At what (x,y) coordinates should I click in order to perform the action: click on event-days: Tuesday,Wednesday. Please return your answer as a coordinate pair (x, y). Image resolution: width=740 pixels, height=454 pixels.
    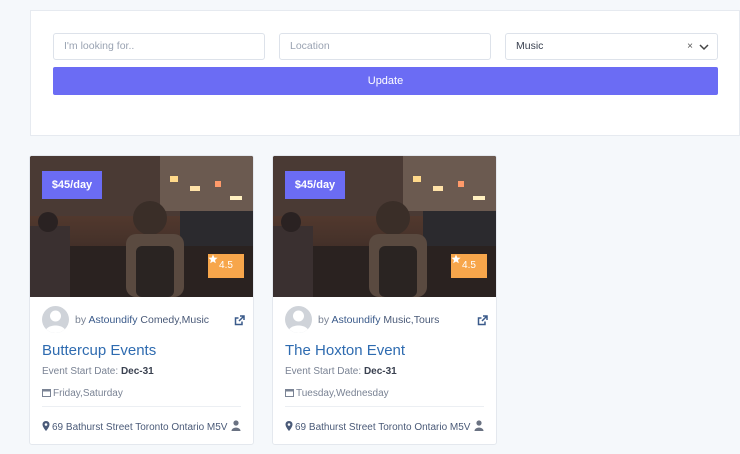
    Looking at the image, I should click on (337, 393).